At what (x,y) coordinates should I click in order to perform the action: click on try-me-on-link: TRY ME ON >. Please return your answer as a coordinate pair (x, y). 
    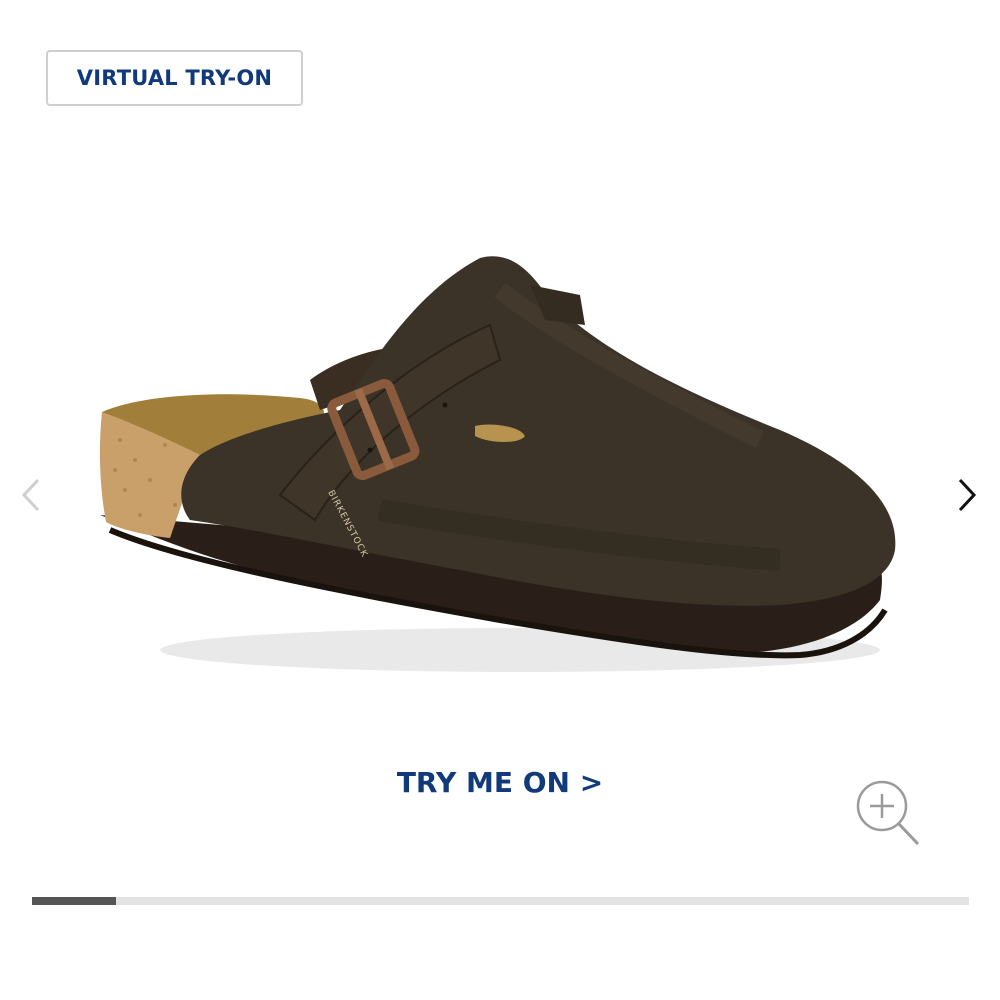
    Looking at the image, I should click on (500, 783).